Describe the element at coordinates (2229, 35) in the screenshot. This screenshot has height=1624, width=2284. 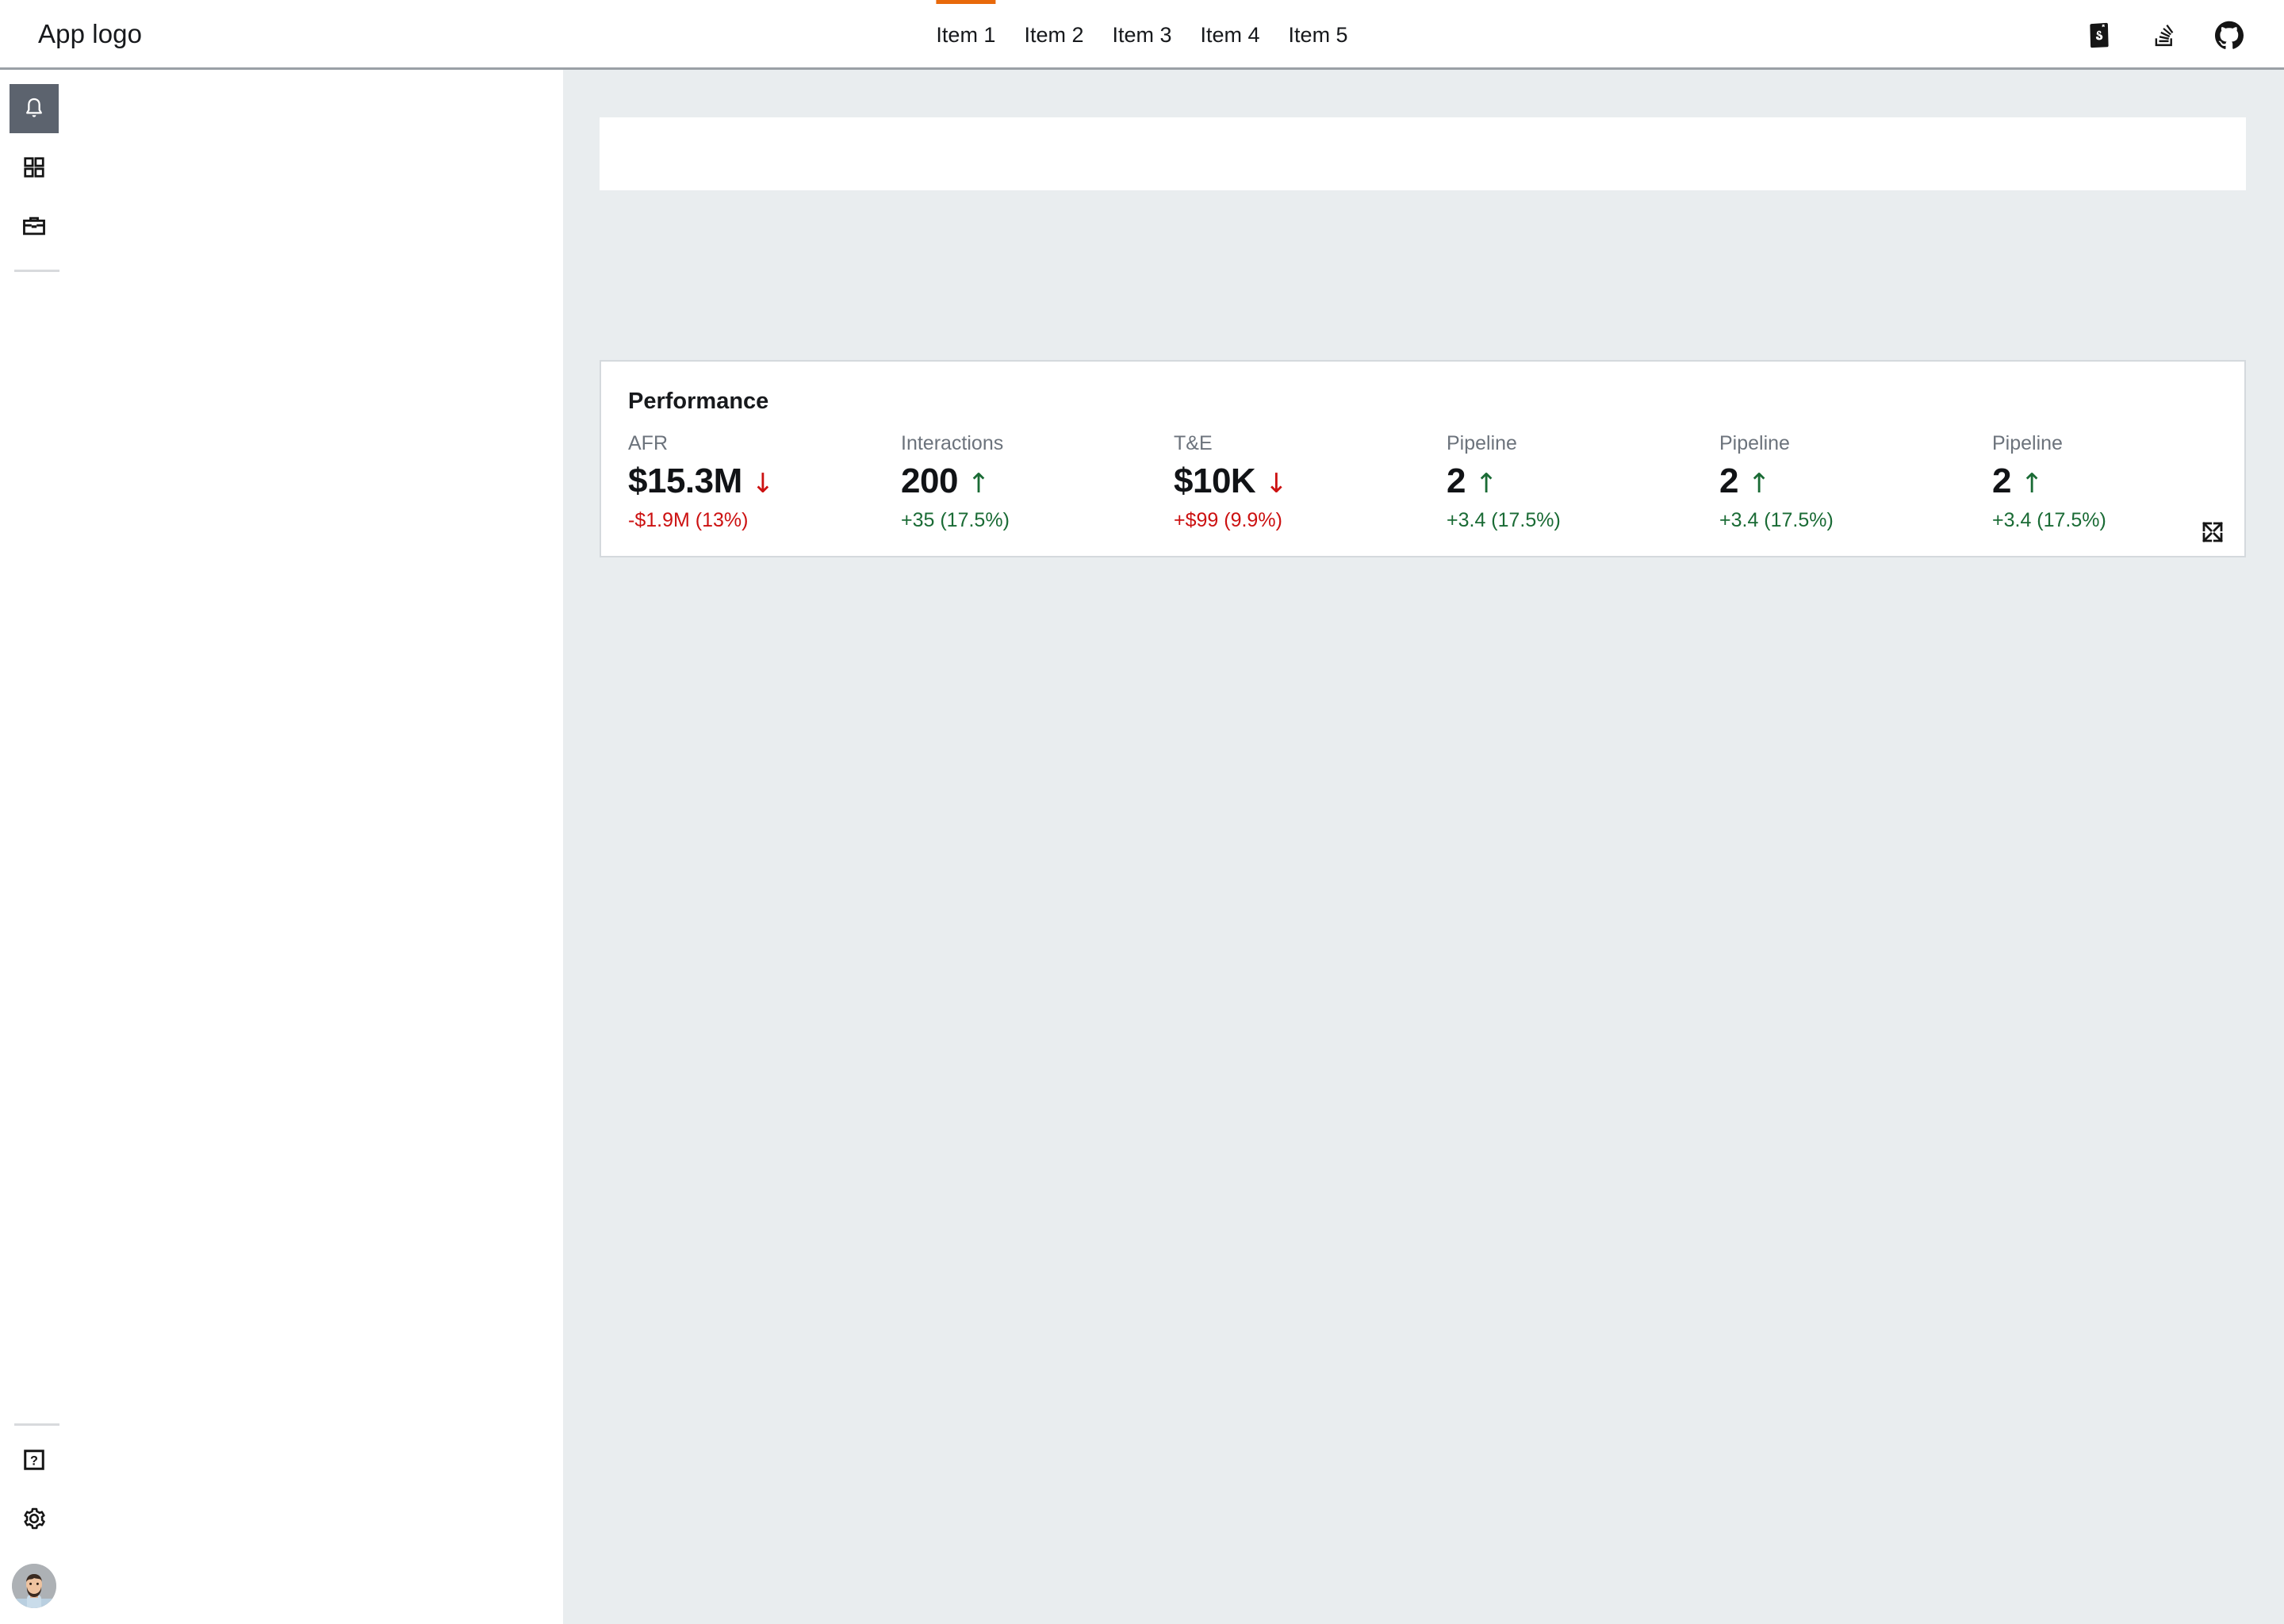
I see `github-icon` at that location.